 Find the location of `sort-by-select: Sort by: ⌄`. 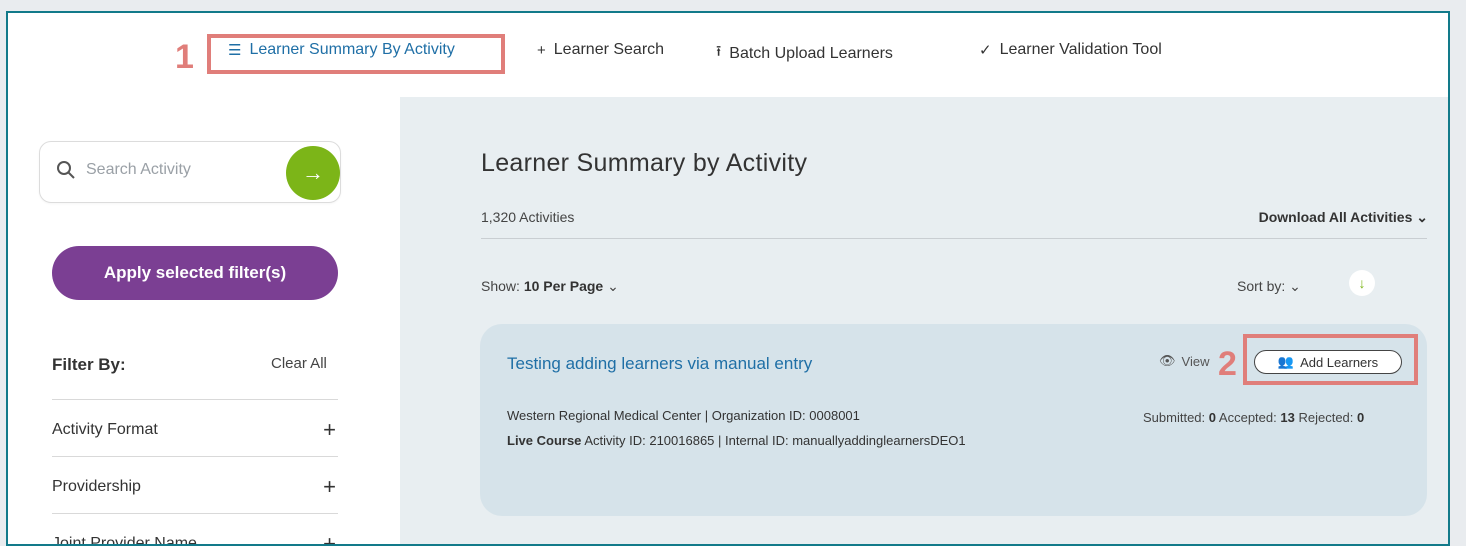

sort-by-select: Sort by: ⌄ is located at coordinates (1269, 286).